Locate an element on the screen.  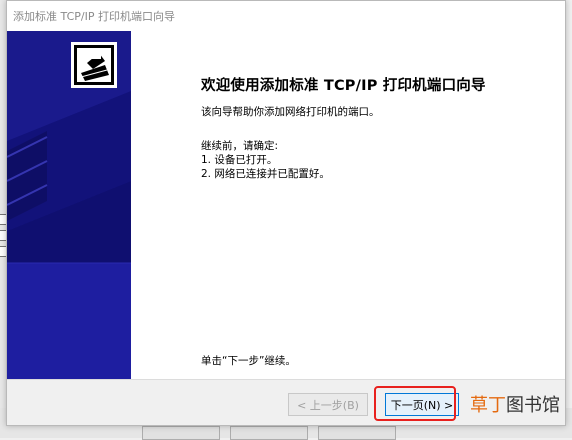
prerequisite-item: 1. 设备已打开。 is located at coordinates (239, 160).